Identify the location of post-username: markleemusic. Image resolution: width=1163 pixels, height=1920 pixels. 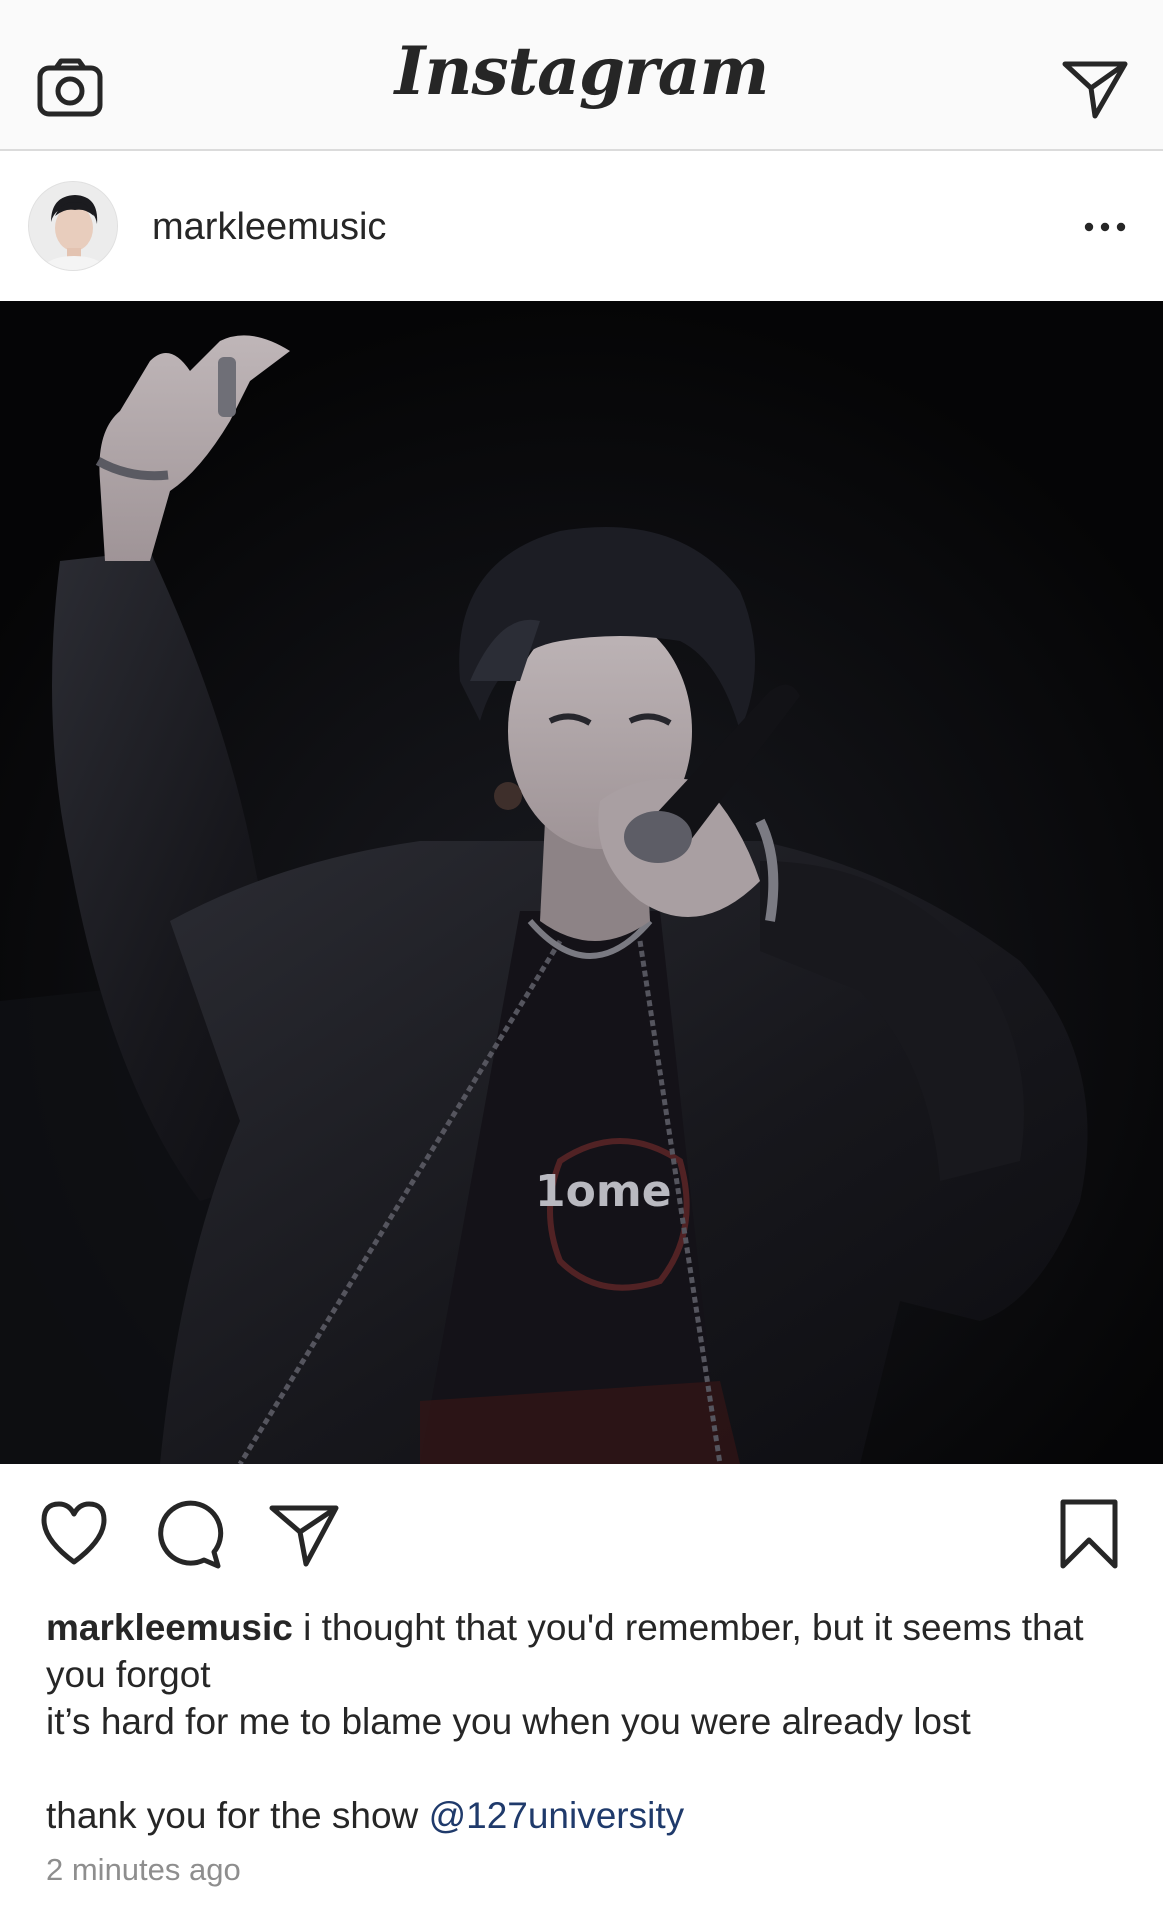
(269, 227).